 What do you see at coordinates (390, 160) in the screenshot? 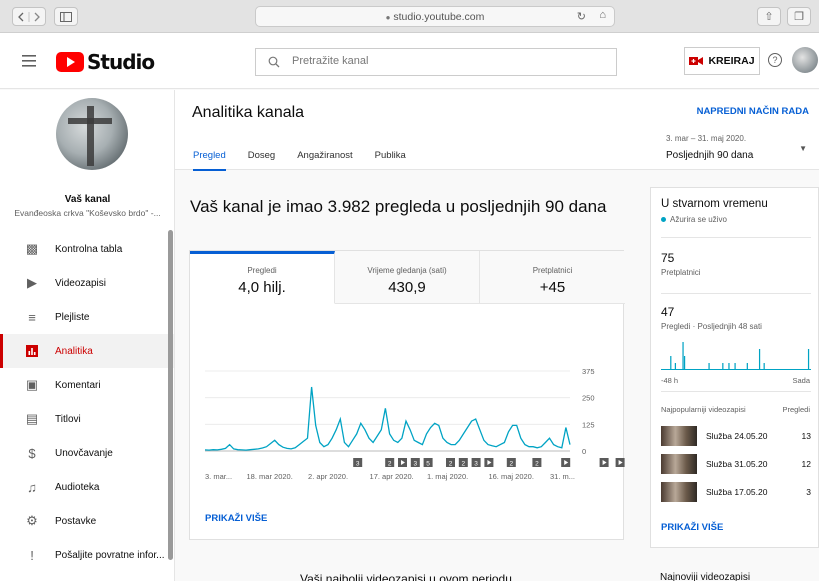
I see `tab-audience: Publika` at bounding box center [390, 160].